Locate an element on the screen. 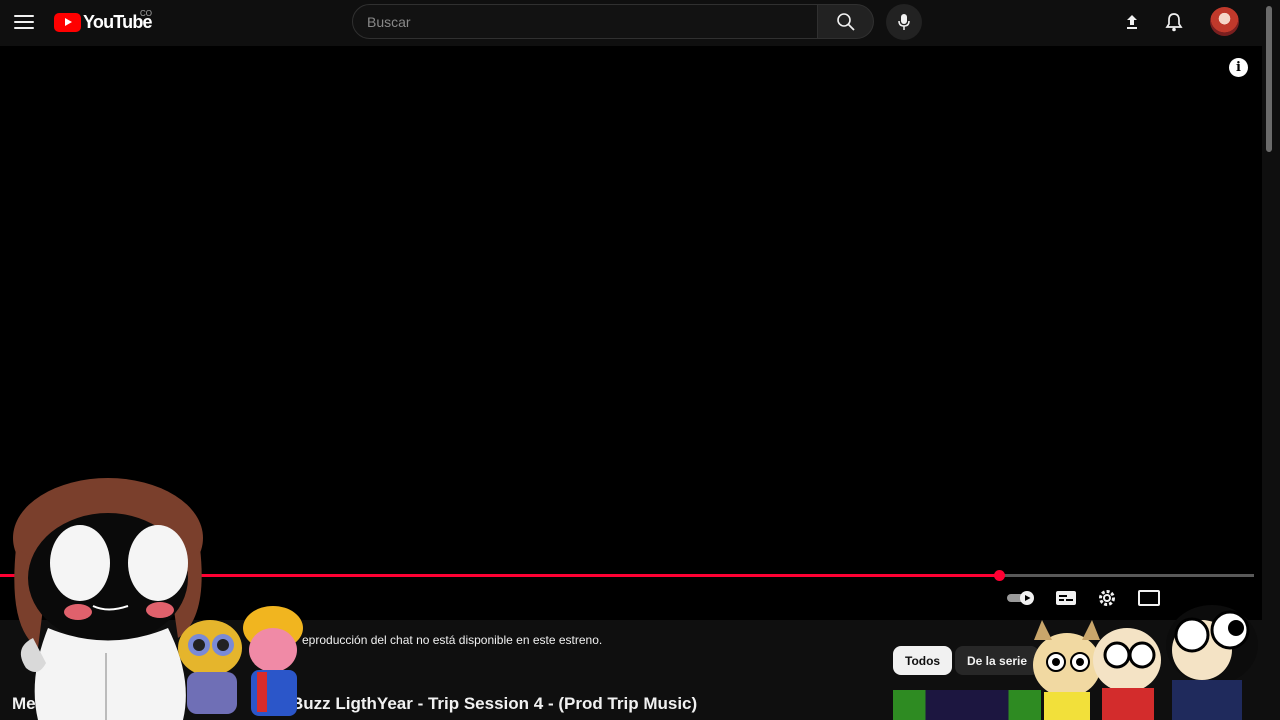  upload-button is located at coordinates (1132, 22).